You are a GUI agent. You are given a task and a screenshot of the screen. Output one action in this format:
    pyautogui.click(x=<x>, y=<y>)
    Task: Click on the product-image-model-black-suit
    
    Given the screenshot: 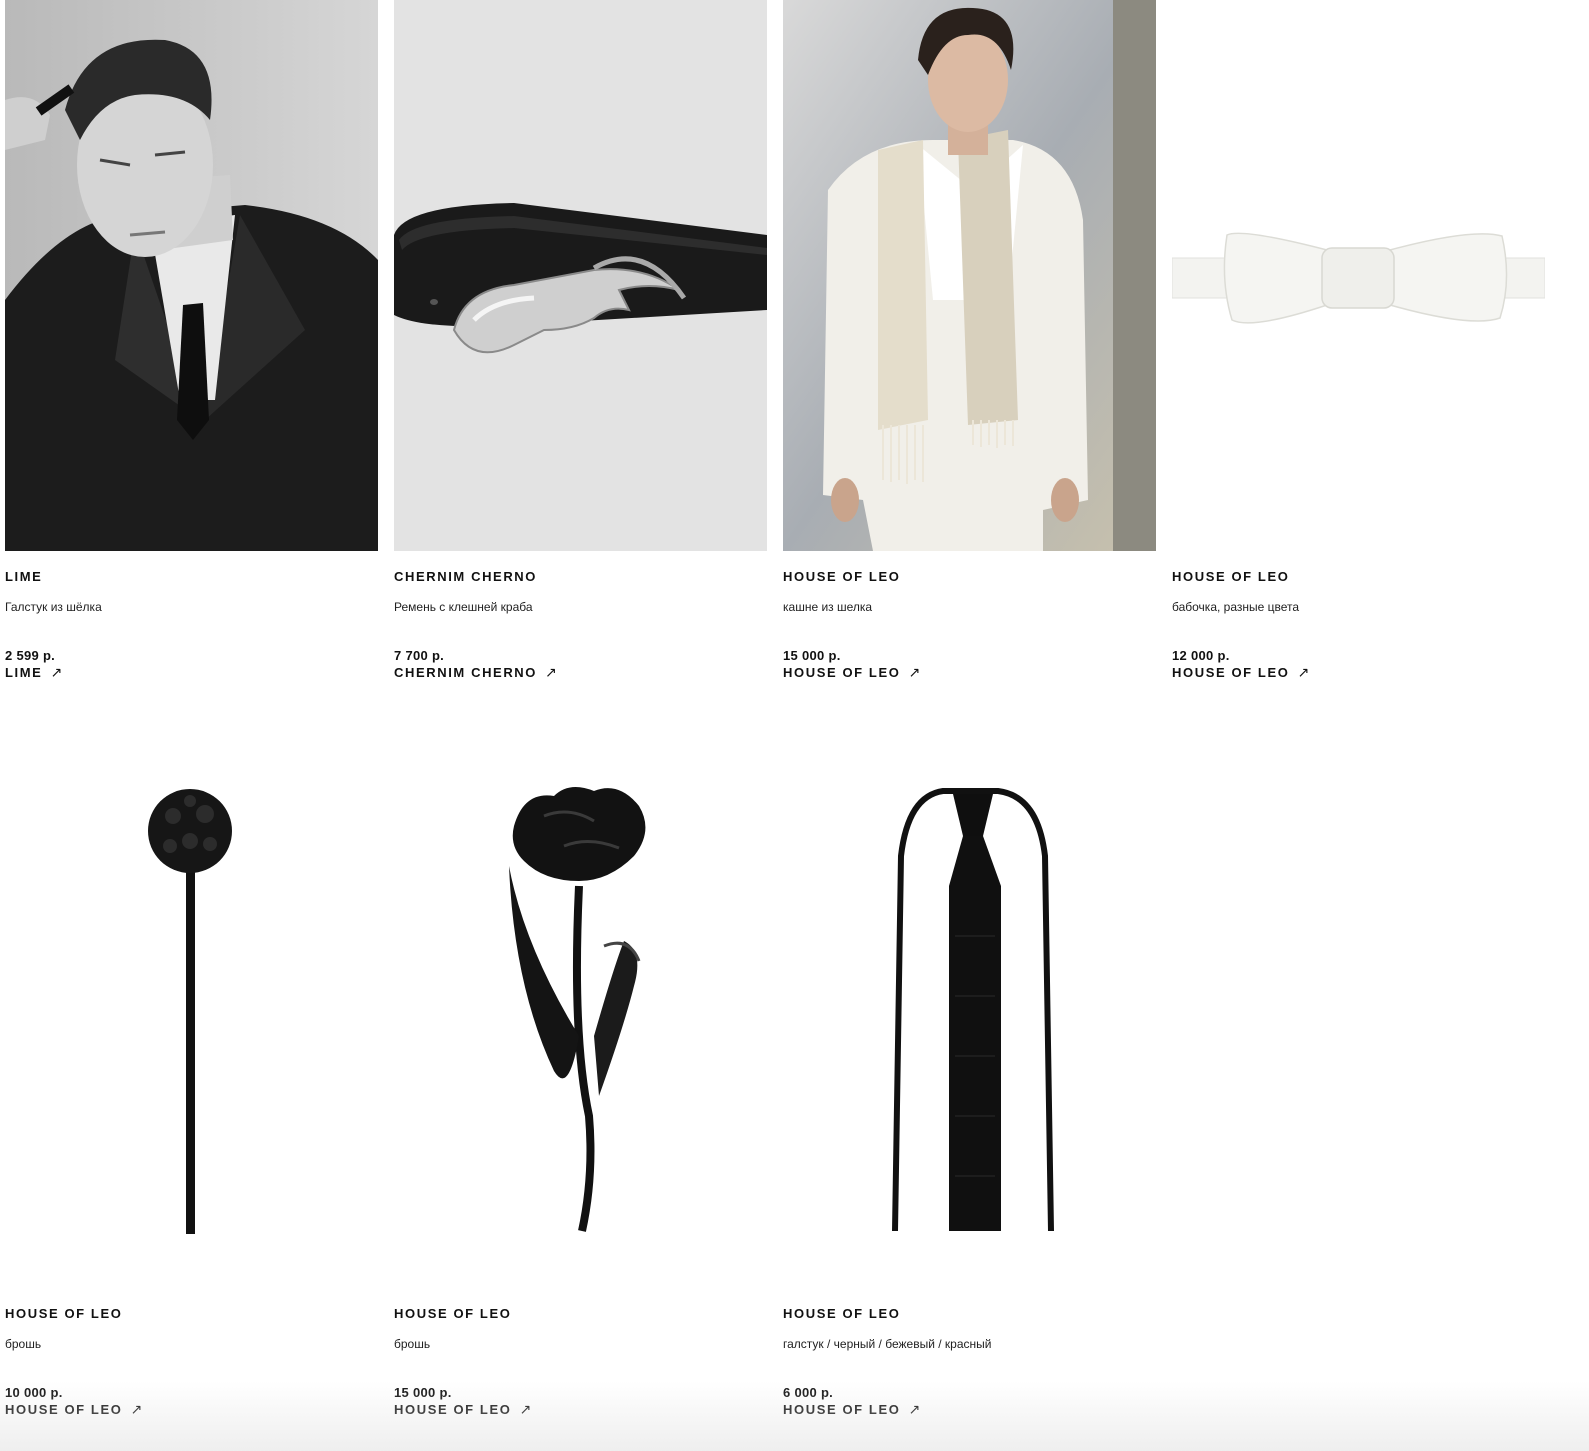 What is the action you would take?
    pyautogui.click(x=191, y=275)
    